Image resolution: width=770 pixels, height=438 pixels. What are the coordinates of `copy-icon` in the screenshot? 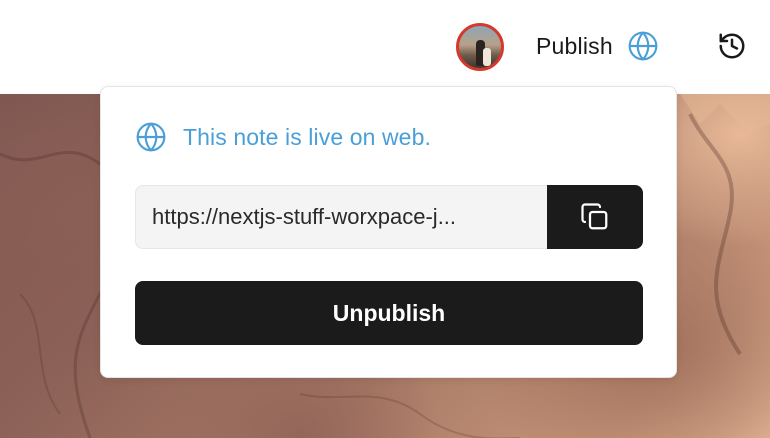 It's located at (594, 216).